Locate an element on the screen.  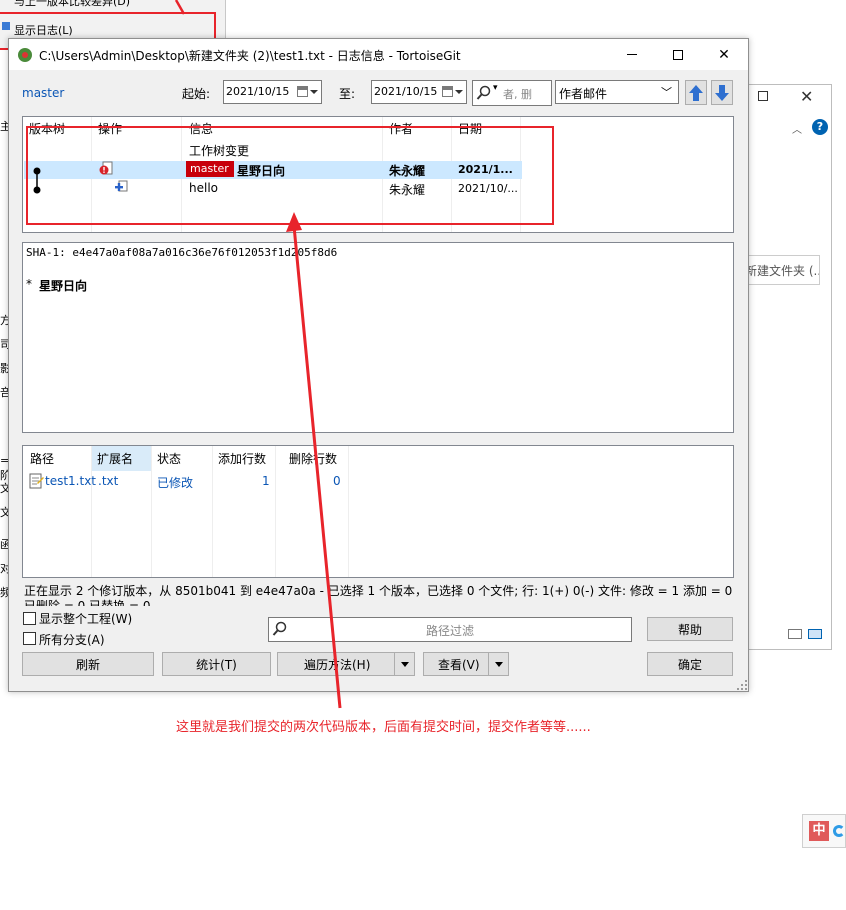
ime-indicator: 中 is located at coordinates (824, 831).